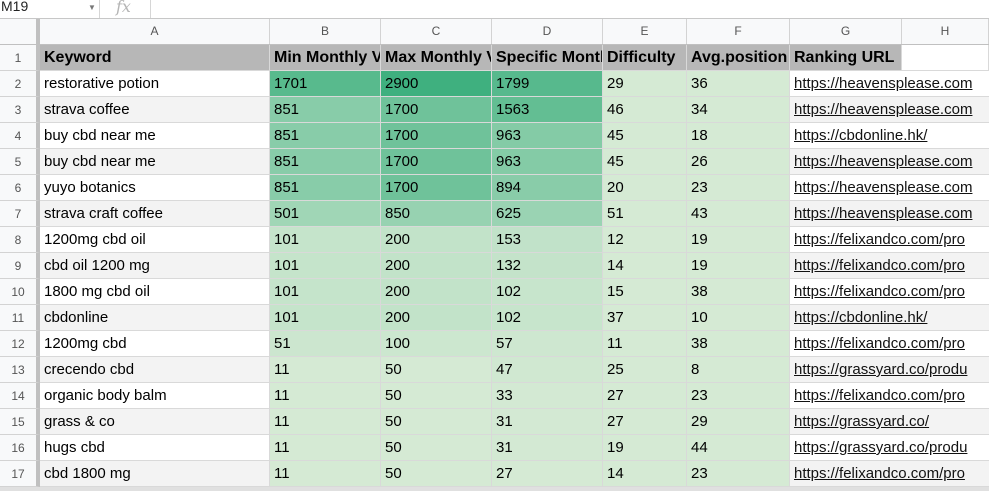 The image size is (989, 491). I want to click on column-header-e: E, so click(645, 31).